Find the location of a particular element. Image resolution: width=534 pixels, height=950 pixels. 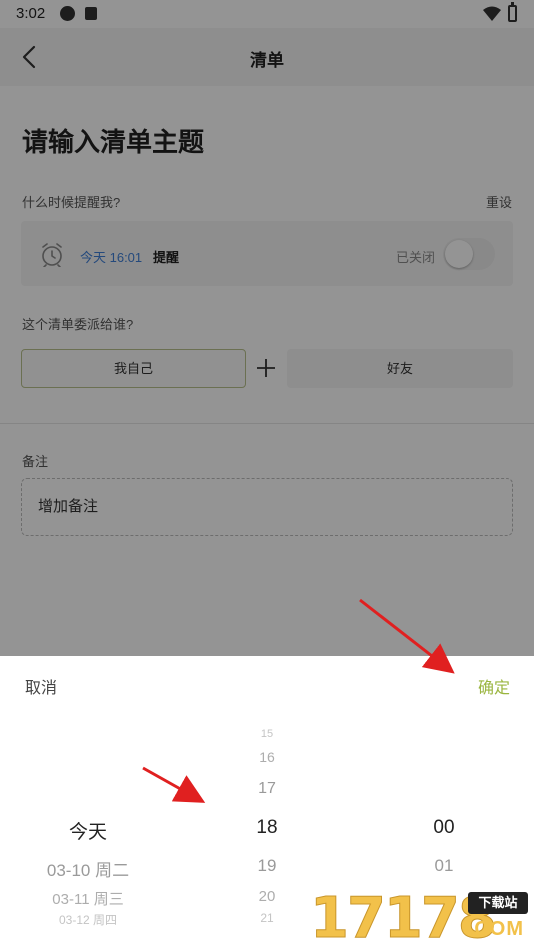

watermark-badge: 下载站 is located at coordinates (498, 903).